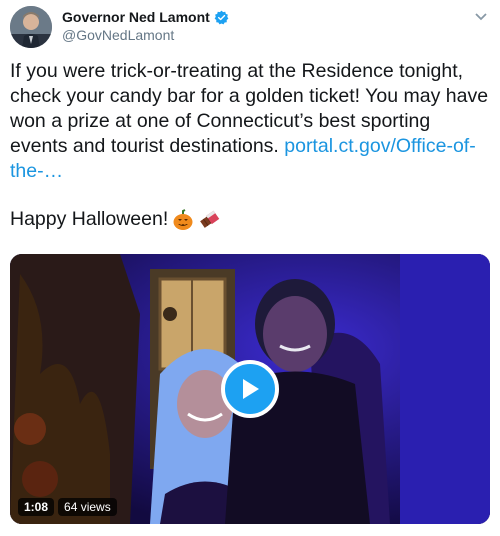  What do you see at coordinates (87, 507) in the screenshot?
I see `video-views: 64 views` at bounding box center [87, 507].